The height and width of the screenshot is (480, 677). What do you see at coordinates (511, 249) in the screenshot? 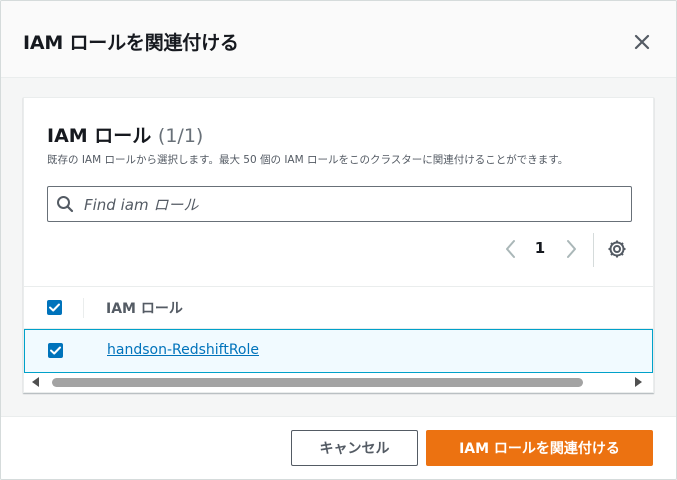
I see `chevron-left-icon` at bounding box center [511, 249].